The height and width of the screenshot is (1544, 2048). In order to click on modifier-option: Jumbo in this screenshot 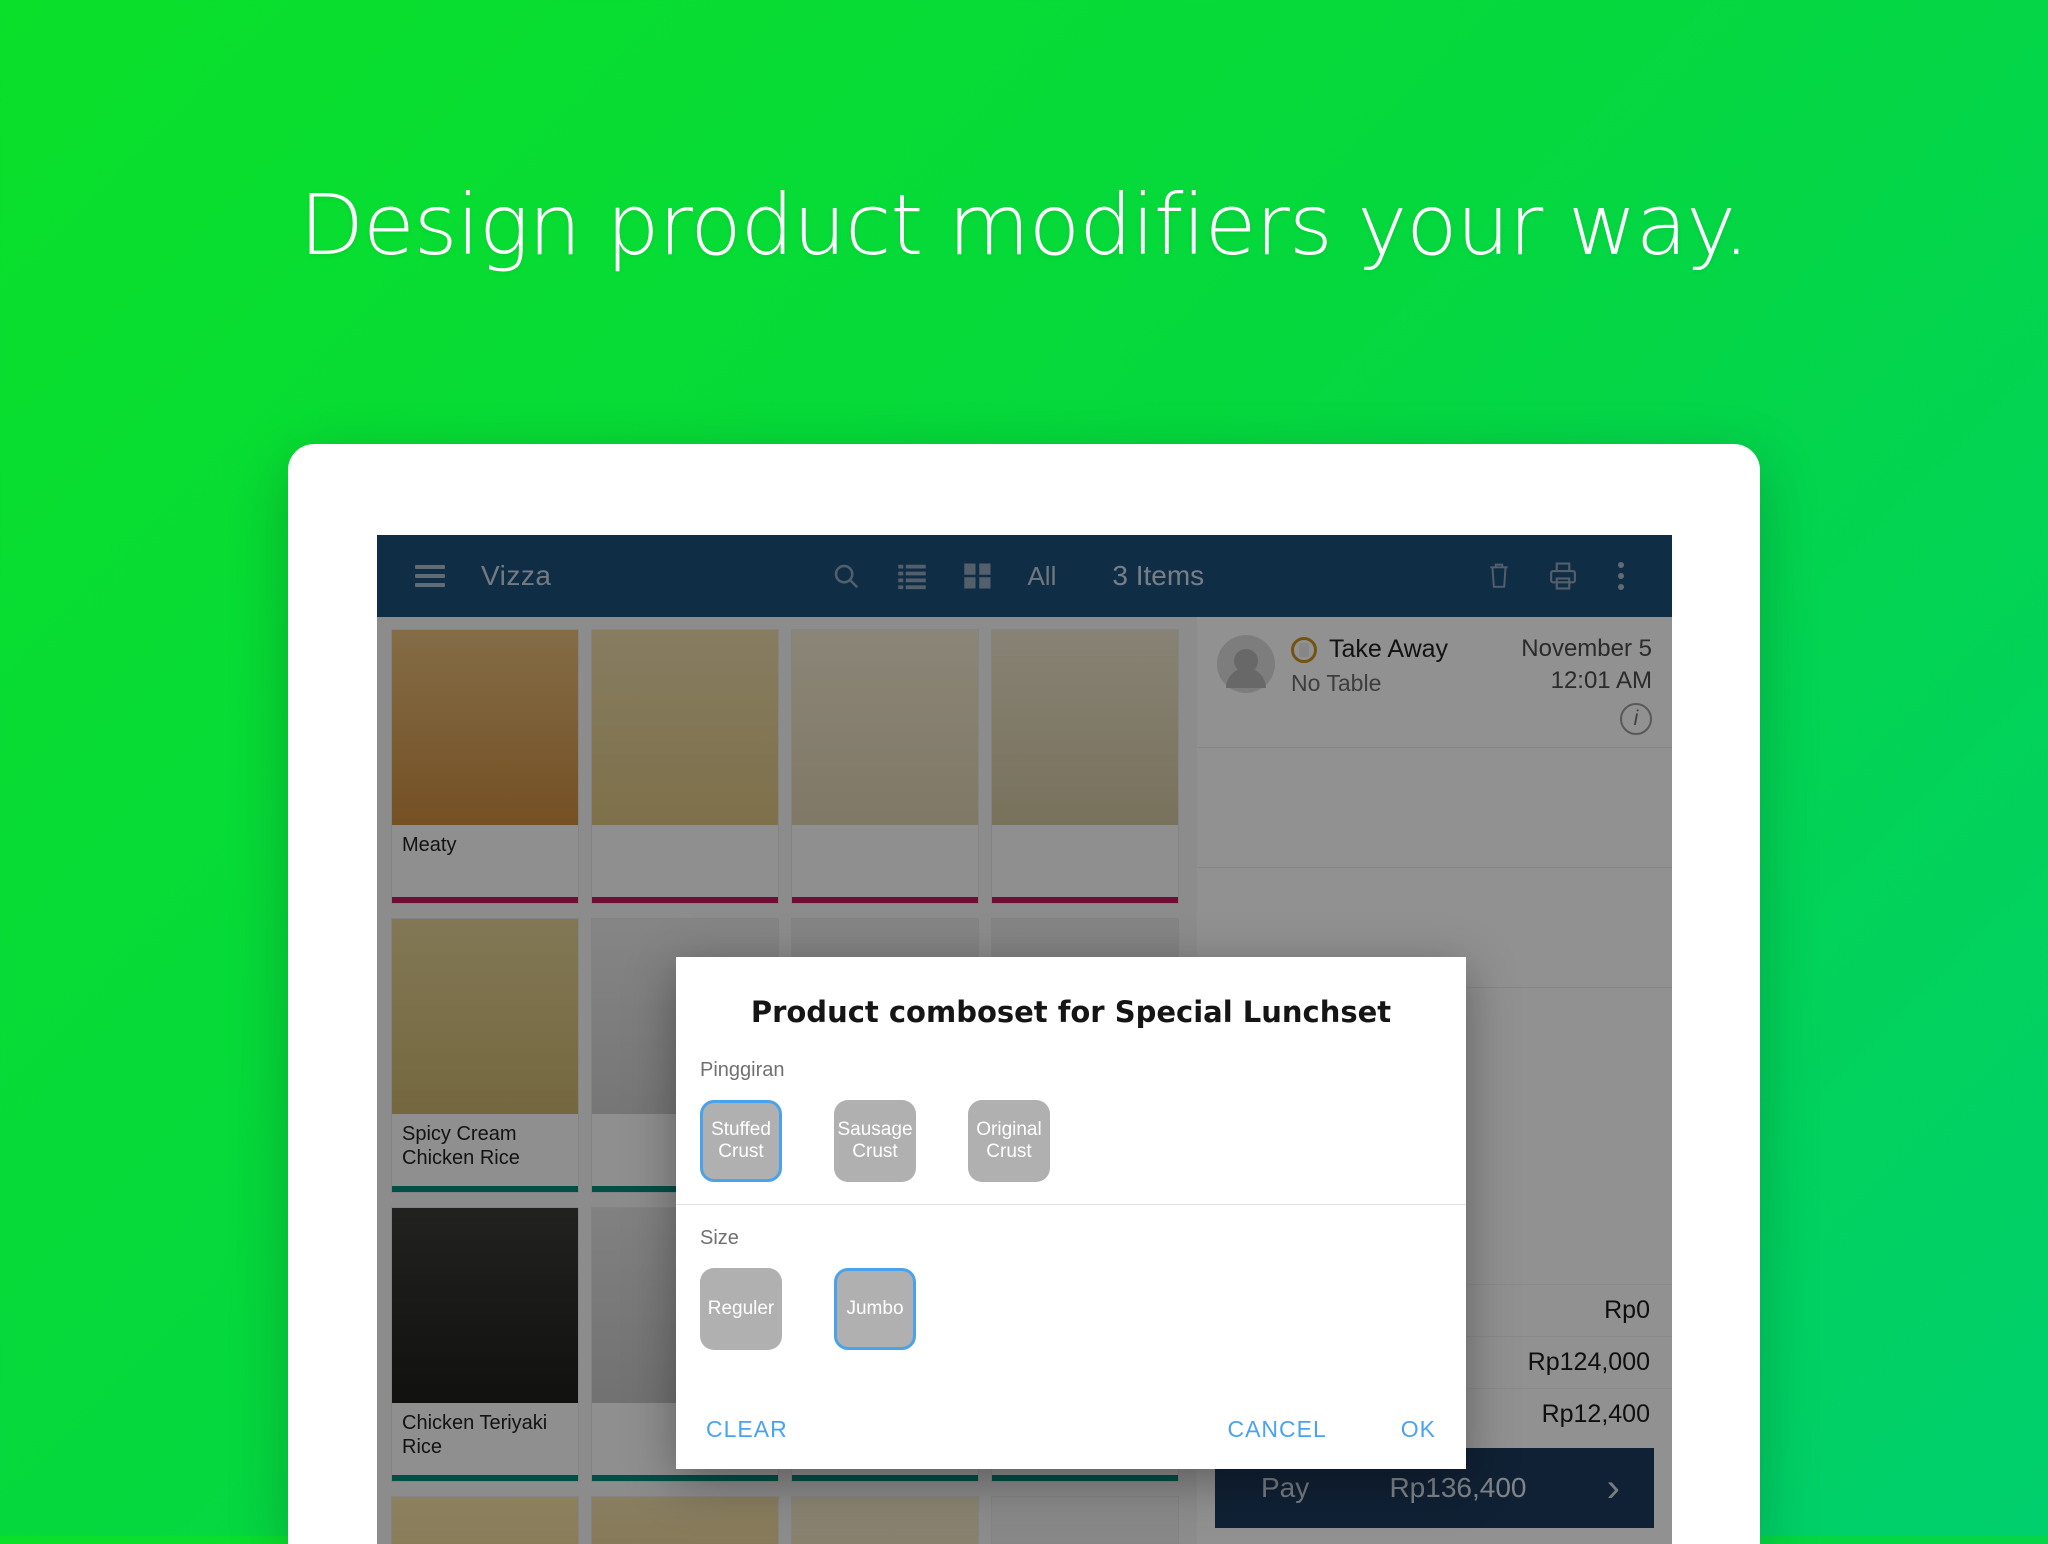, I will do `click(875, 1309)`.